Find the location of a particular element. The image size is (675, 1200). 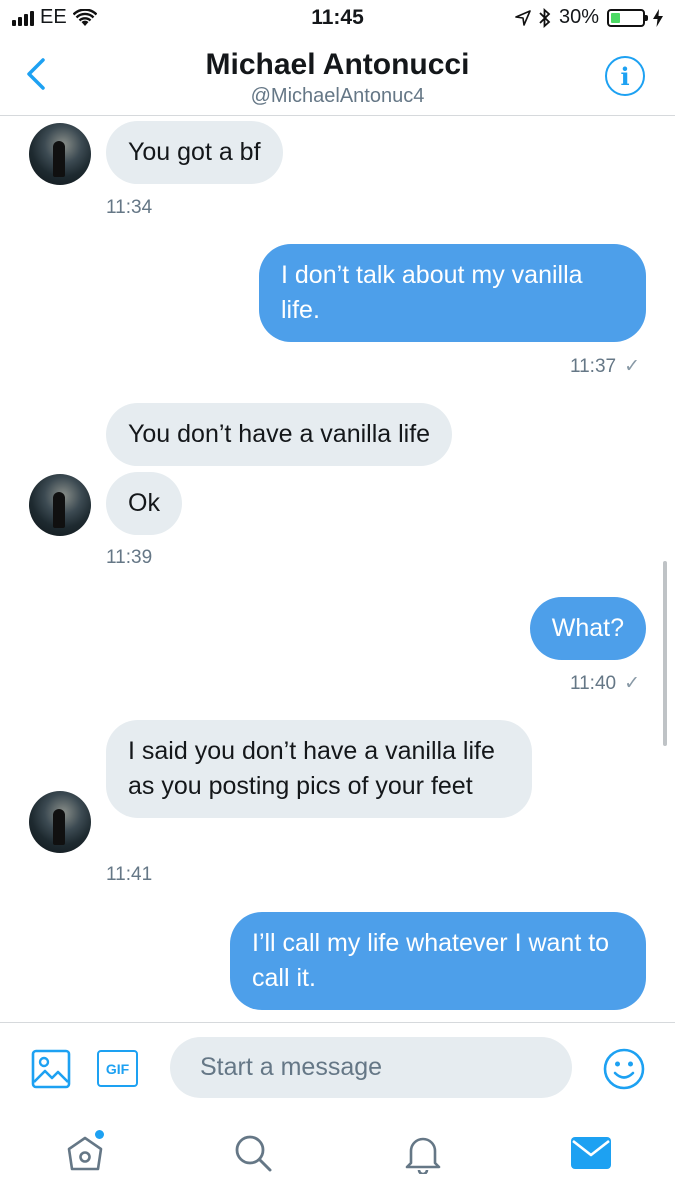

contact-name: Michael Antonucci is located at coordinates (337, 64).